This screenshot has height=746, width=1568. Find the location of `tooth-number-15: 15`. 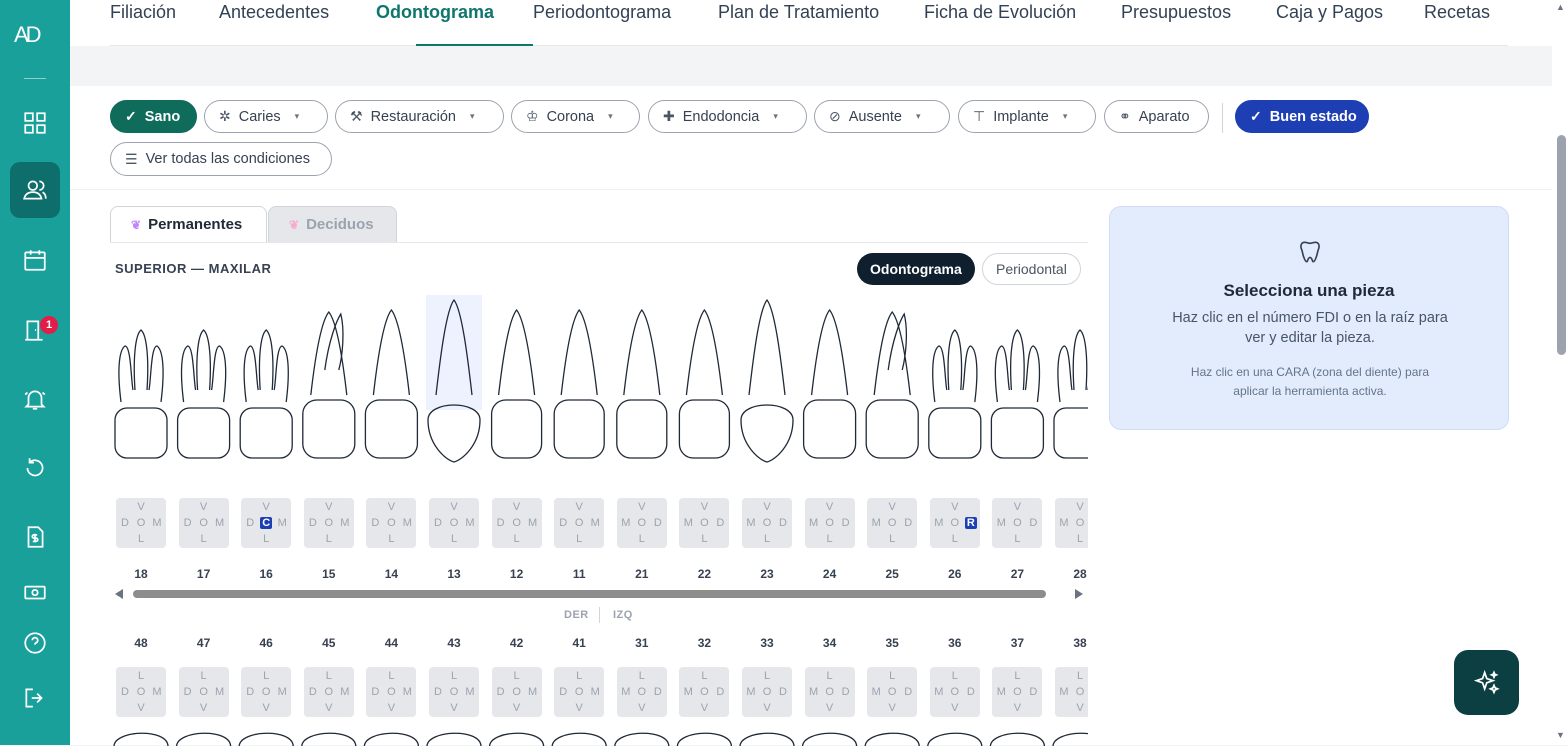

tooth-number-15: 15 is located at coordinates (329, 574).